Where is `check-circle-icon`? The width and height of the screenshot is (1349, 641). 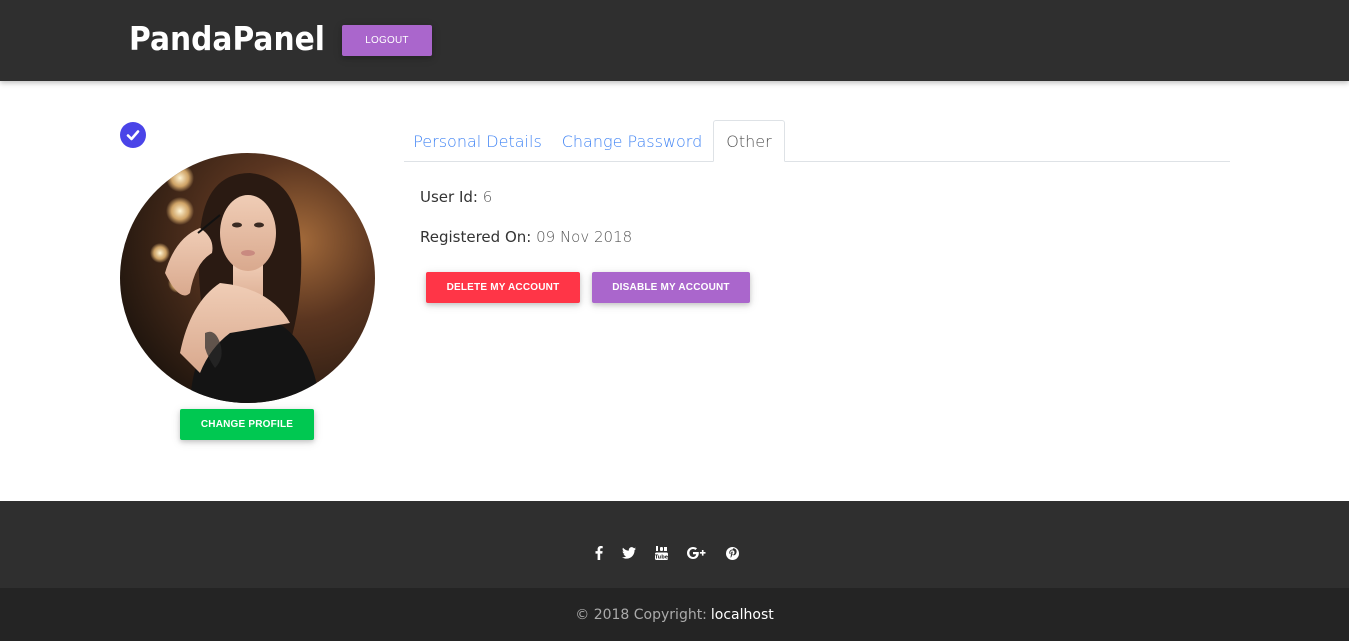 check-circle-icon is located at coordinates (133, 135).